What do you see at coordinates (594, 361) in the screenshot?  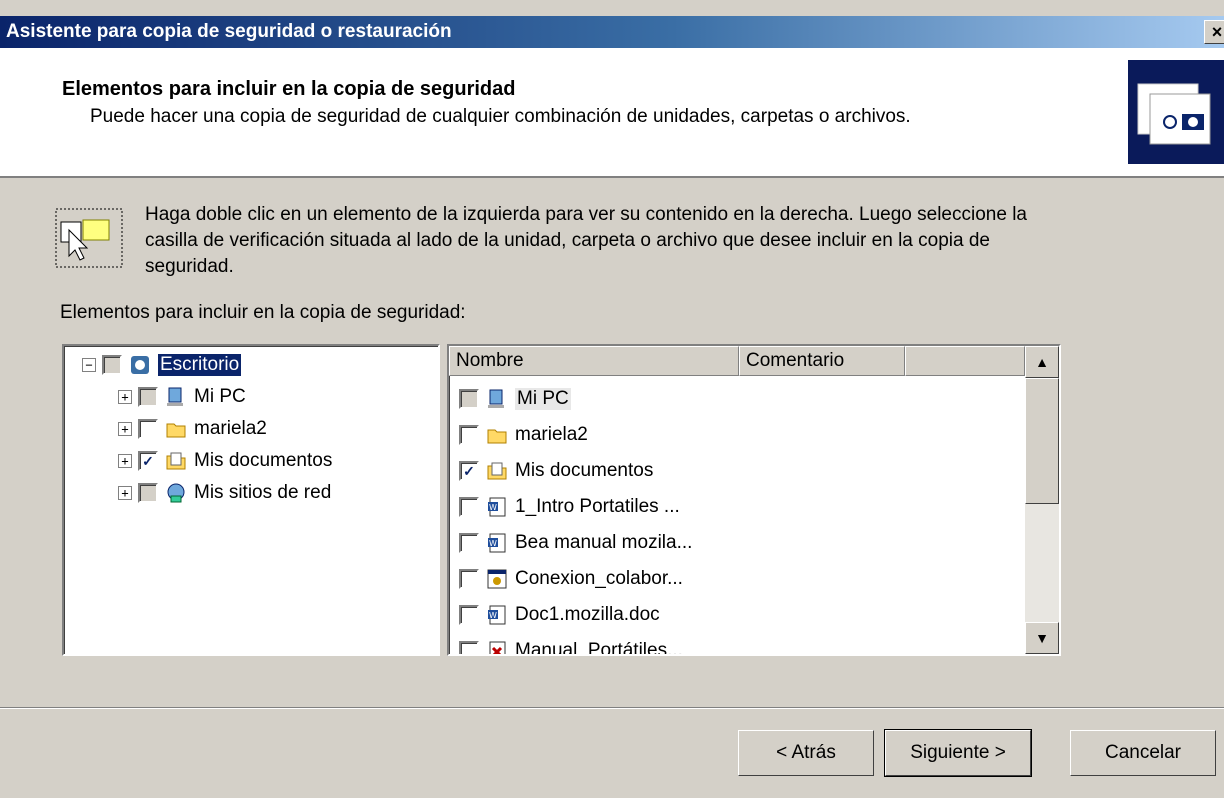 I see `column-header-nombre: Nombre` at bounding box center [594, 361].